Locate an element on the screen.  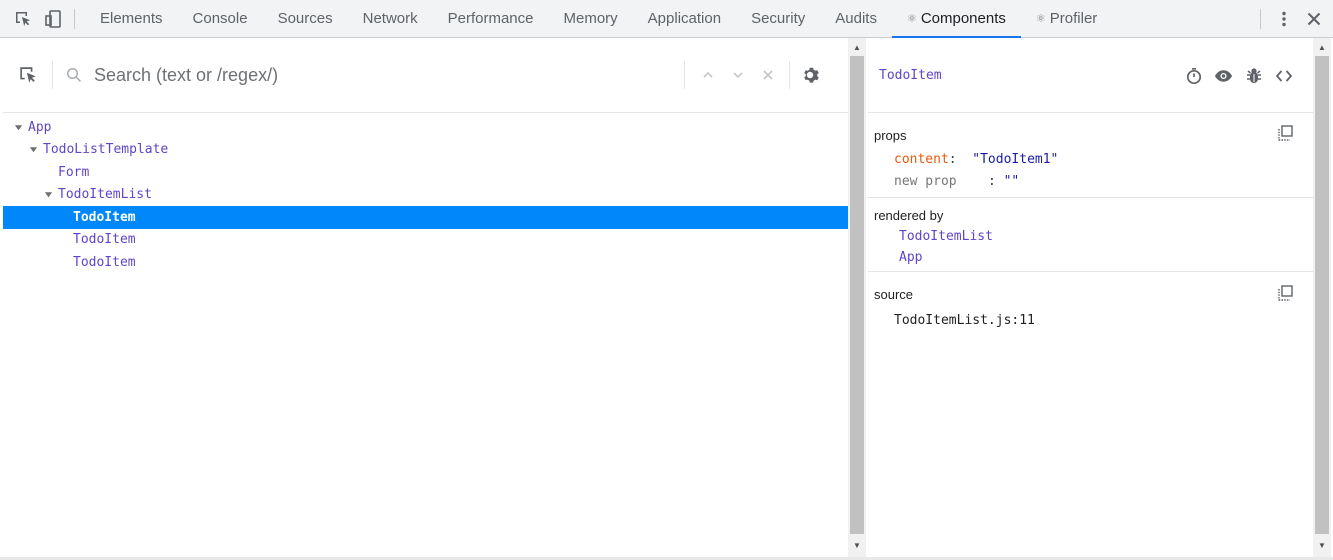
tab-label: Console is located at coordinates (220, 18).